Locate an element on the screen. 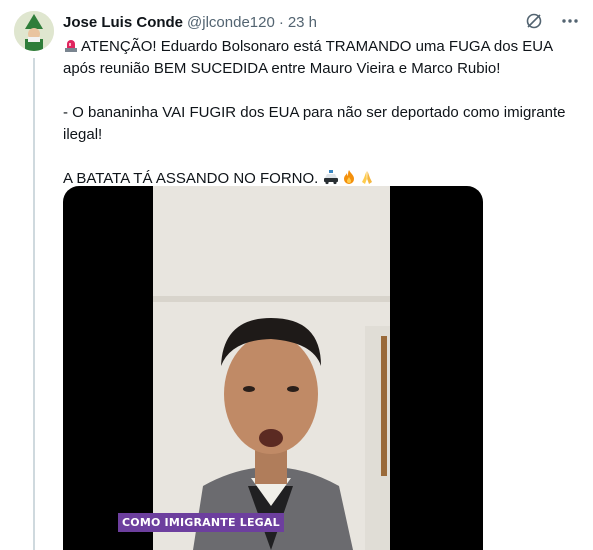 The width and height of the screenshot is (593, 550). fire-emoji is located at coordinates (348, 177).